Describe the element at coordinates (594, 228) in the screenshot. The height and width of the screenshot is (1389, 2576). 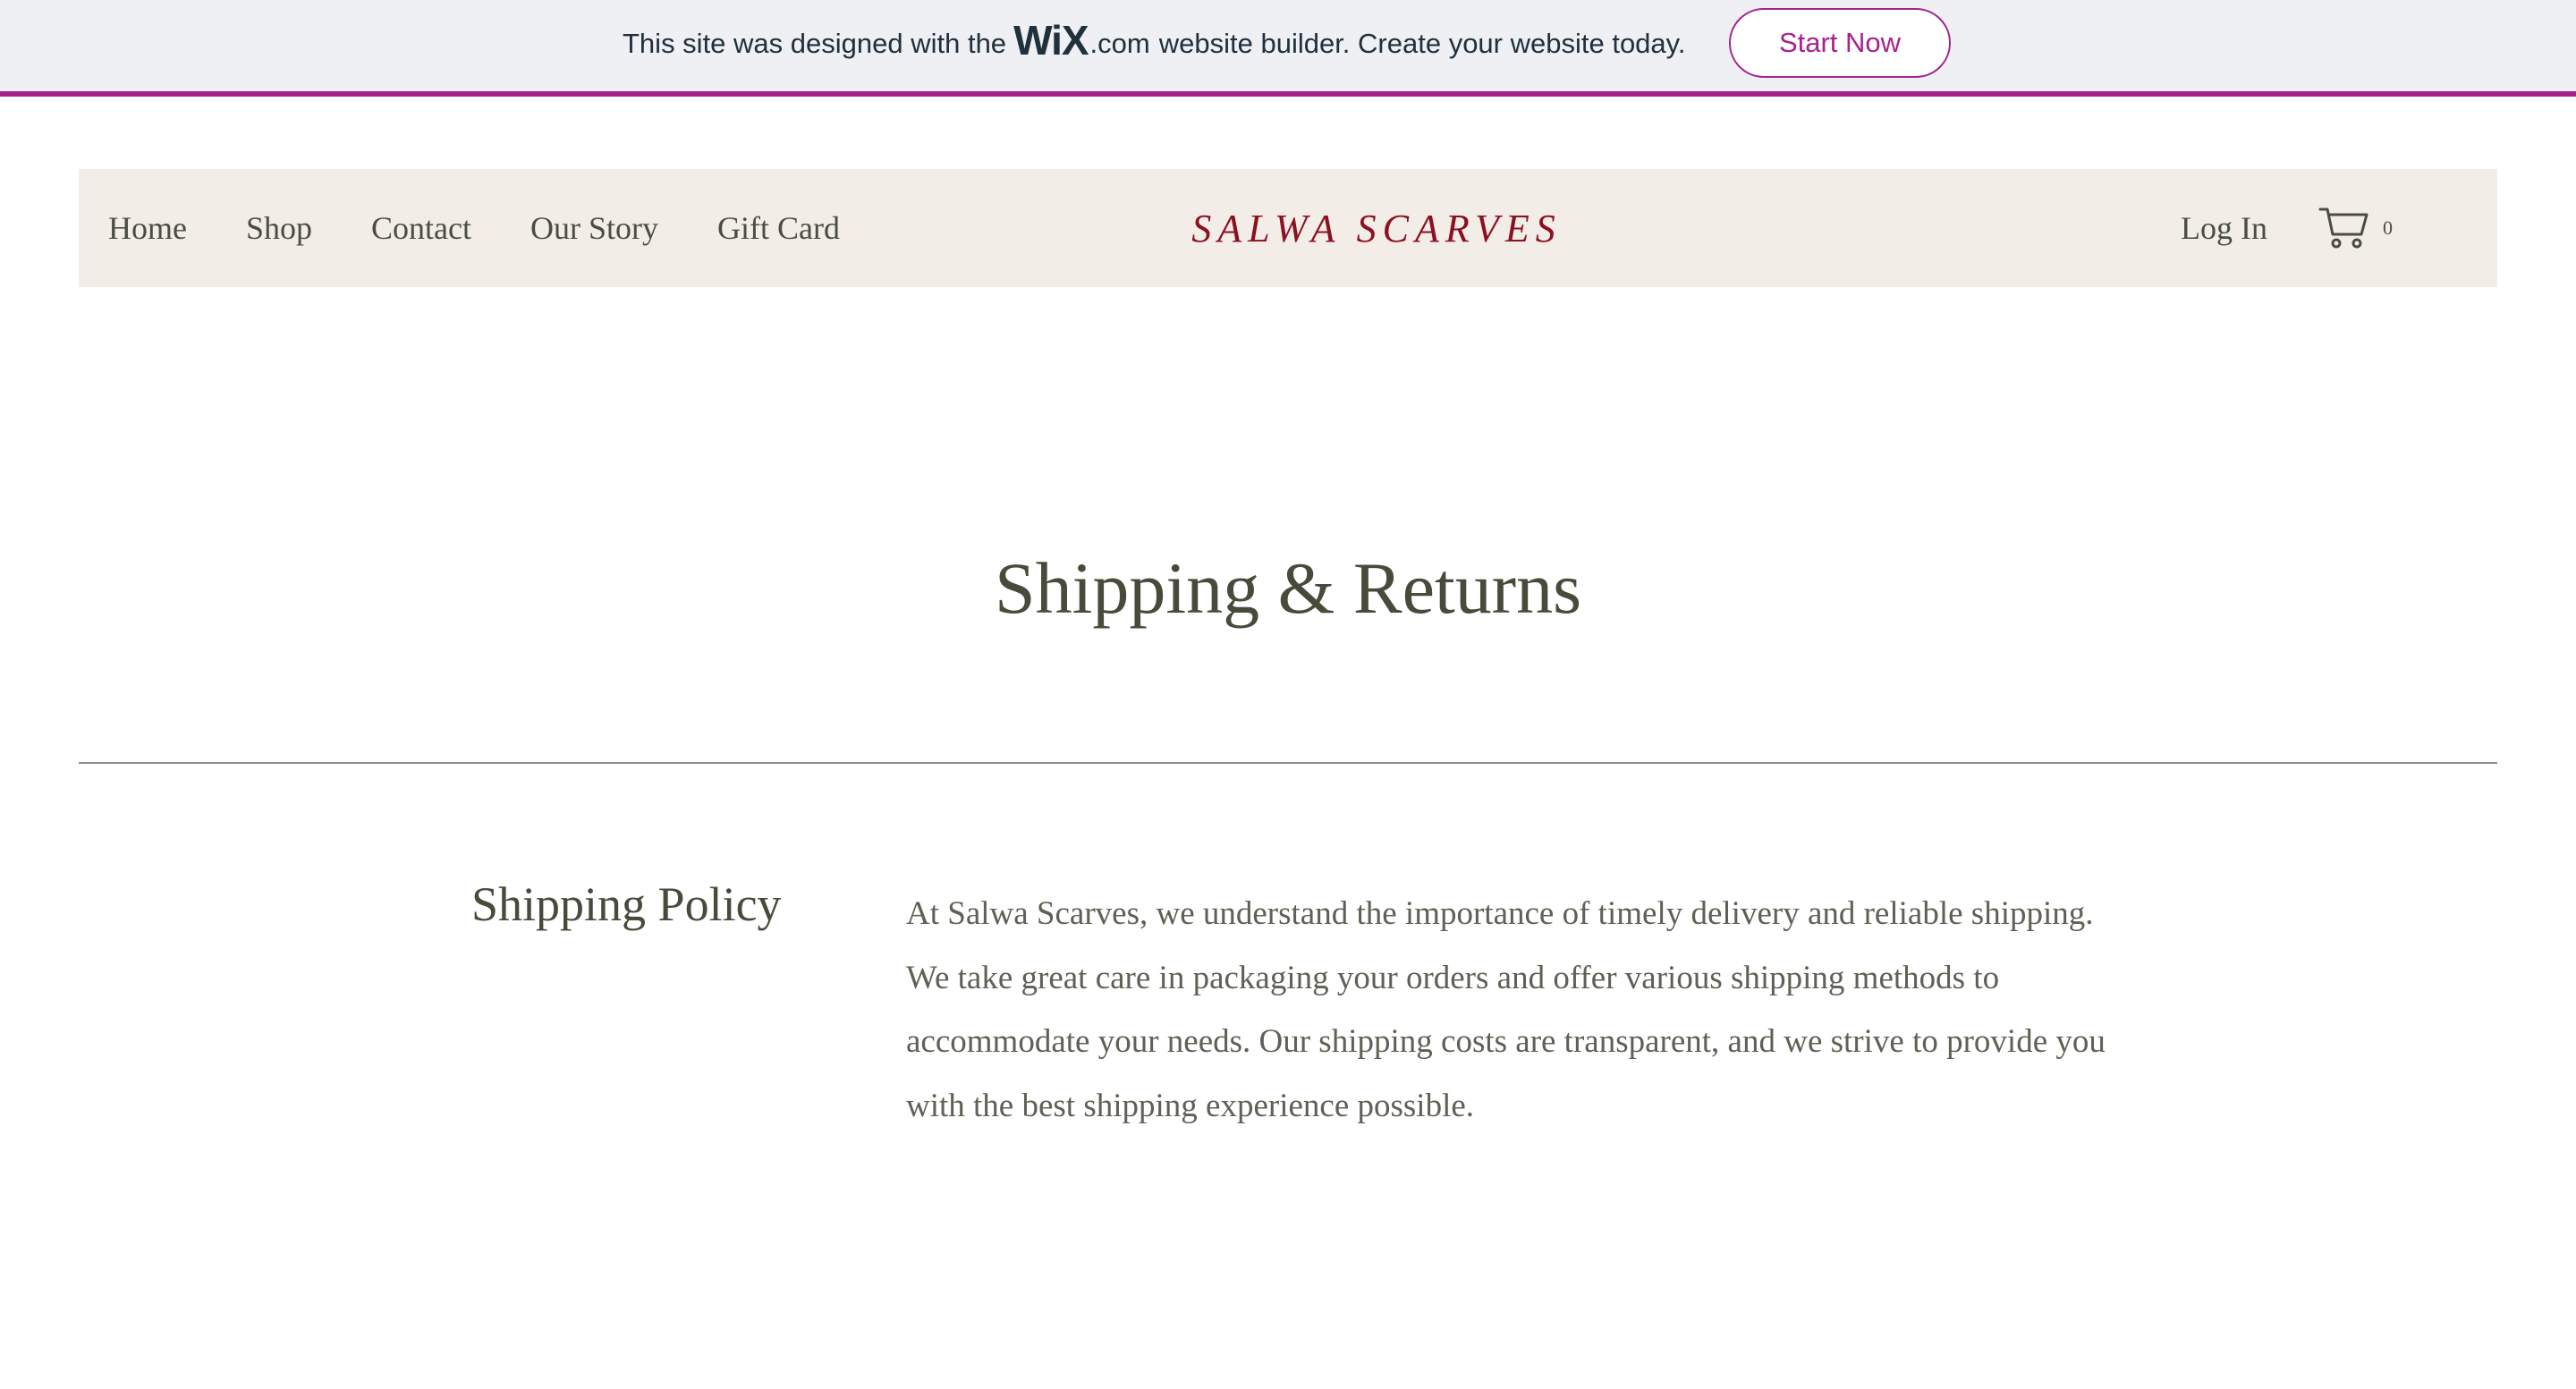
I see `nav-item-our-story: Our Story` at that location.